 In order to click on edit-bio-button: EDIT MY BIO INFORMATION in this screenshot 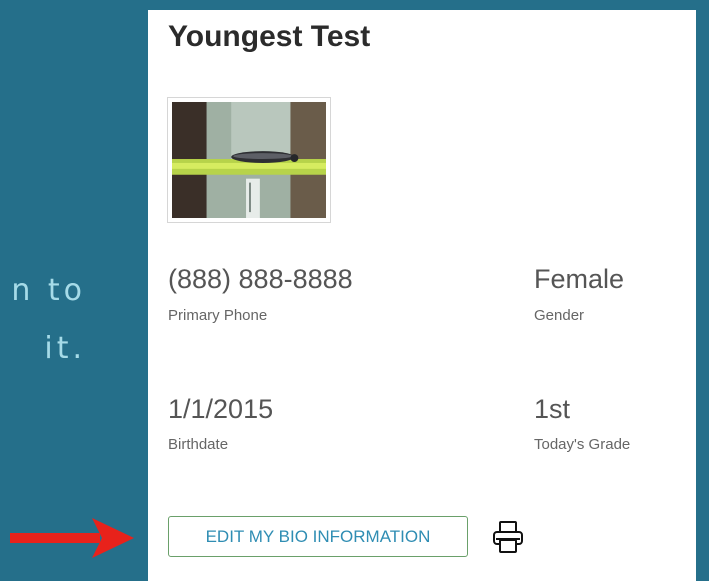, I will do `click(318, 536)`.